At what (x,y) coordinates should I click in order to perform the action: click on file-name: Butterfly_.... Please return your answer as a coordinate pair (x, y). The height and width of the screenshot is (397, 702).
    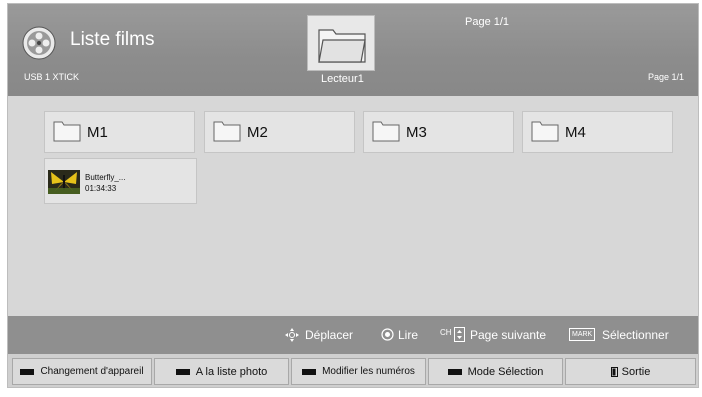
    Looking at the image, I should click on (105, 177).